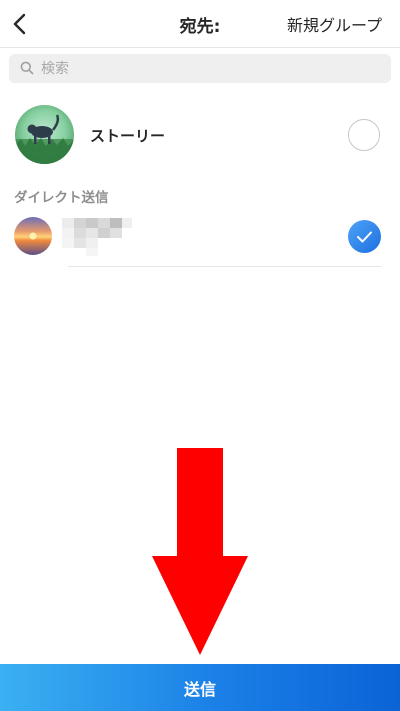 The height and width of the screenshot is (711, 400). What do you see at coordinates (44, 134) in the screenshot?
I see `story-avatar` at bounding box center [44, 134].